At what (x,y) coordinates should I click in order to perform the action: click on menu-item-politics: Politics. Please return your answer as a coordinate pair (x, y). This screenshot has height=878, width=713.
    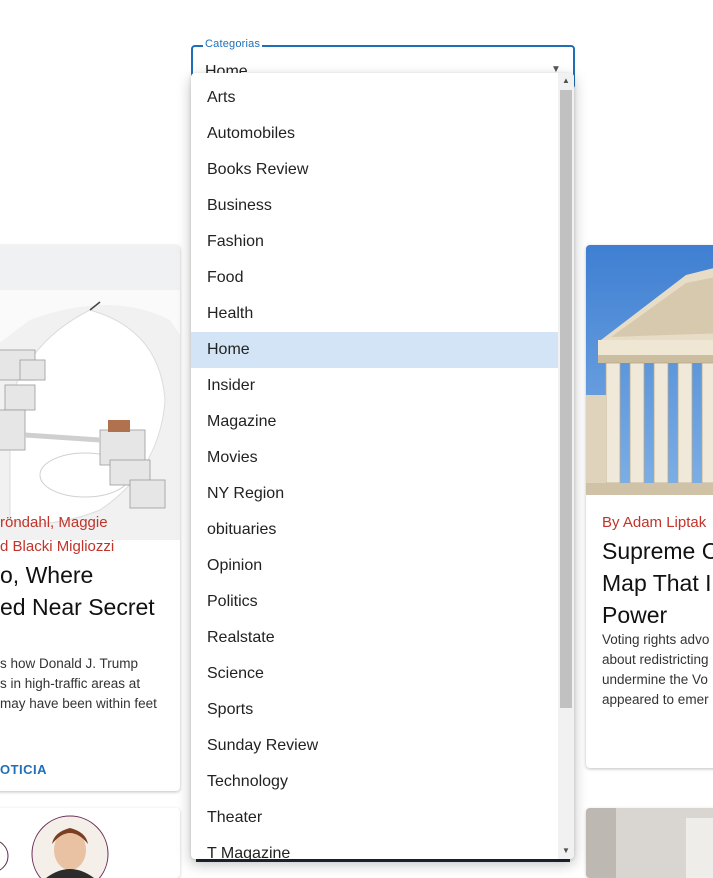
    Looking at the image, I should click on (374, 602).